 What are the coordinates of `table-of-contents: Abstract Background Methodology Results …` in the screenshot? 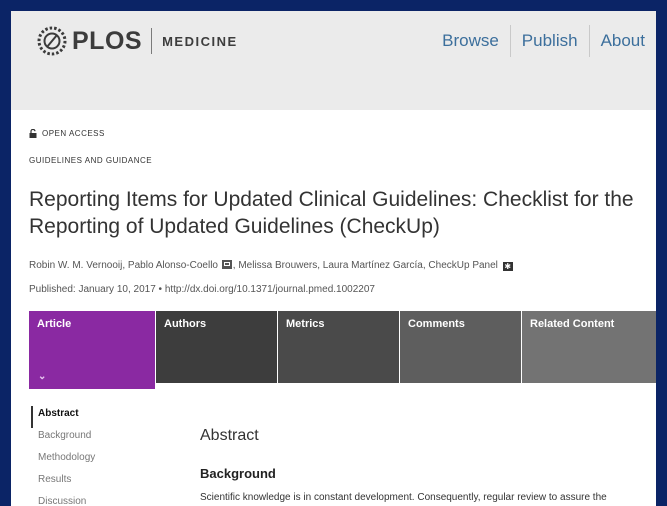 It's located at (63, 456).